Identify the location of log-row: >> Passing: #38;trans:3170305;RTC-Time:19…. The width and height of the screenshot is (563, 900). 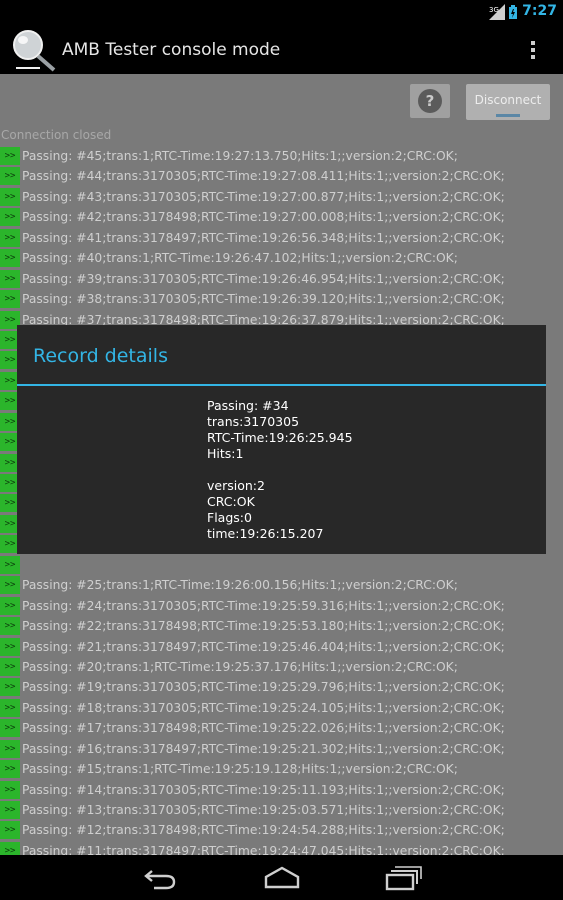
(281, 299).